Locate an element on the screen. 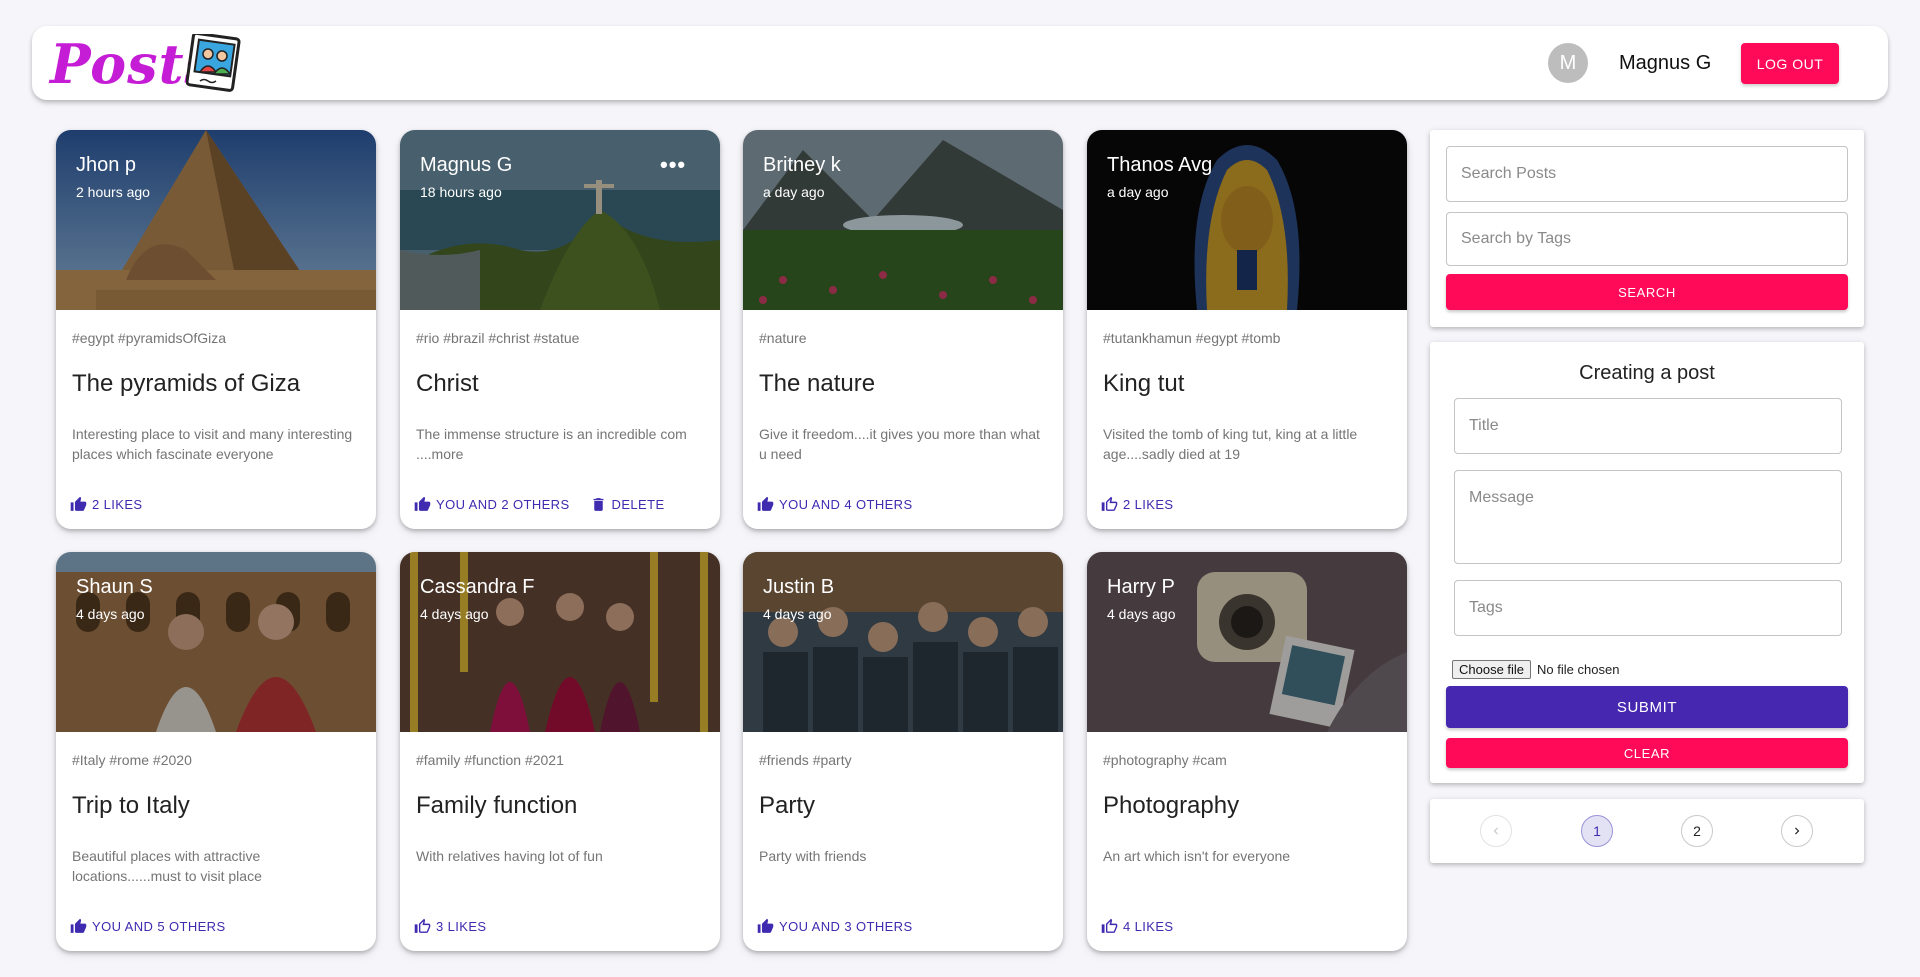 The width and height of the screenshot is (1920, 977). avatar: M is located at coordinates (1568, 63).